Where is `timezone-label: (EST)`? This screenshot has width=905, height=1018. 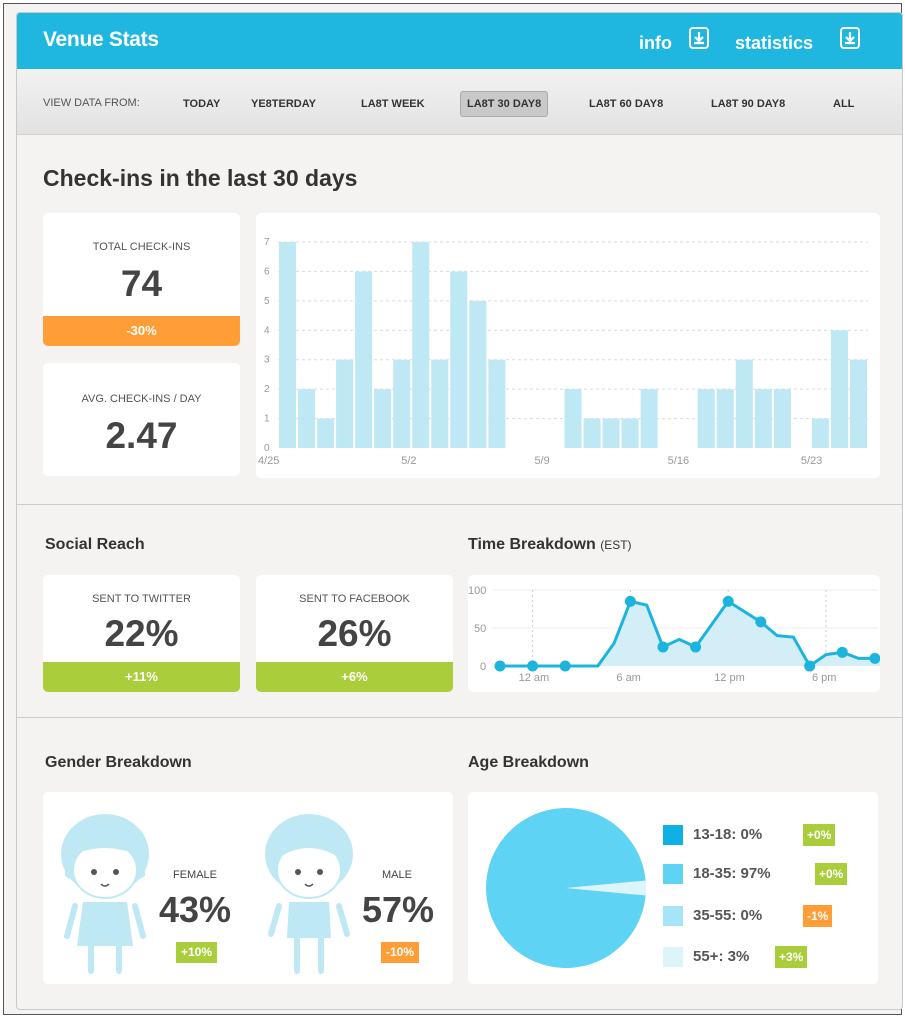 timezone-label: (EST) is located at coordinates (616, 545).